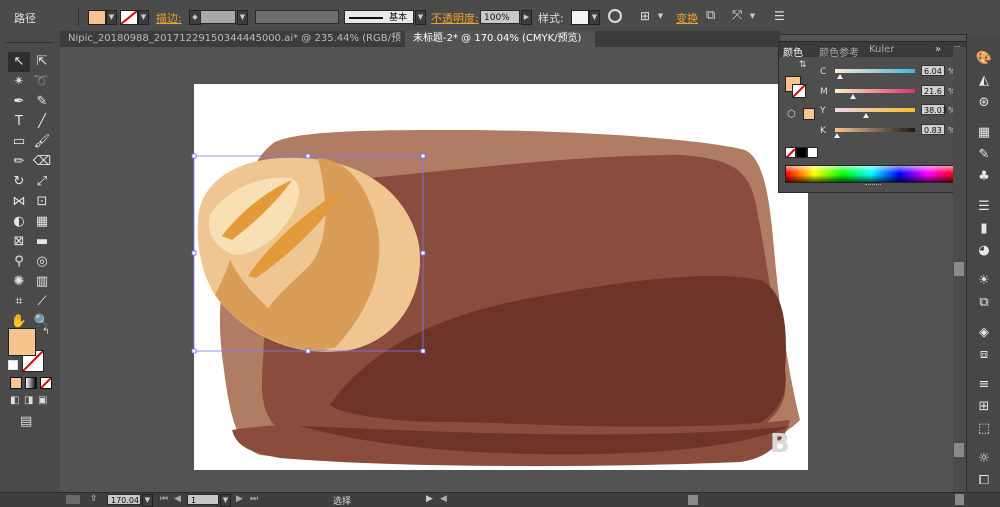  Describe the element at coordinates (984, 59) in the screenshot. I see `color-panel-icon: 🎨` at that location.